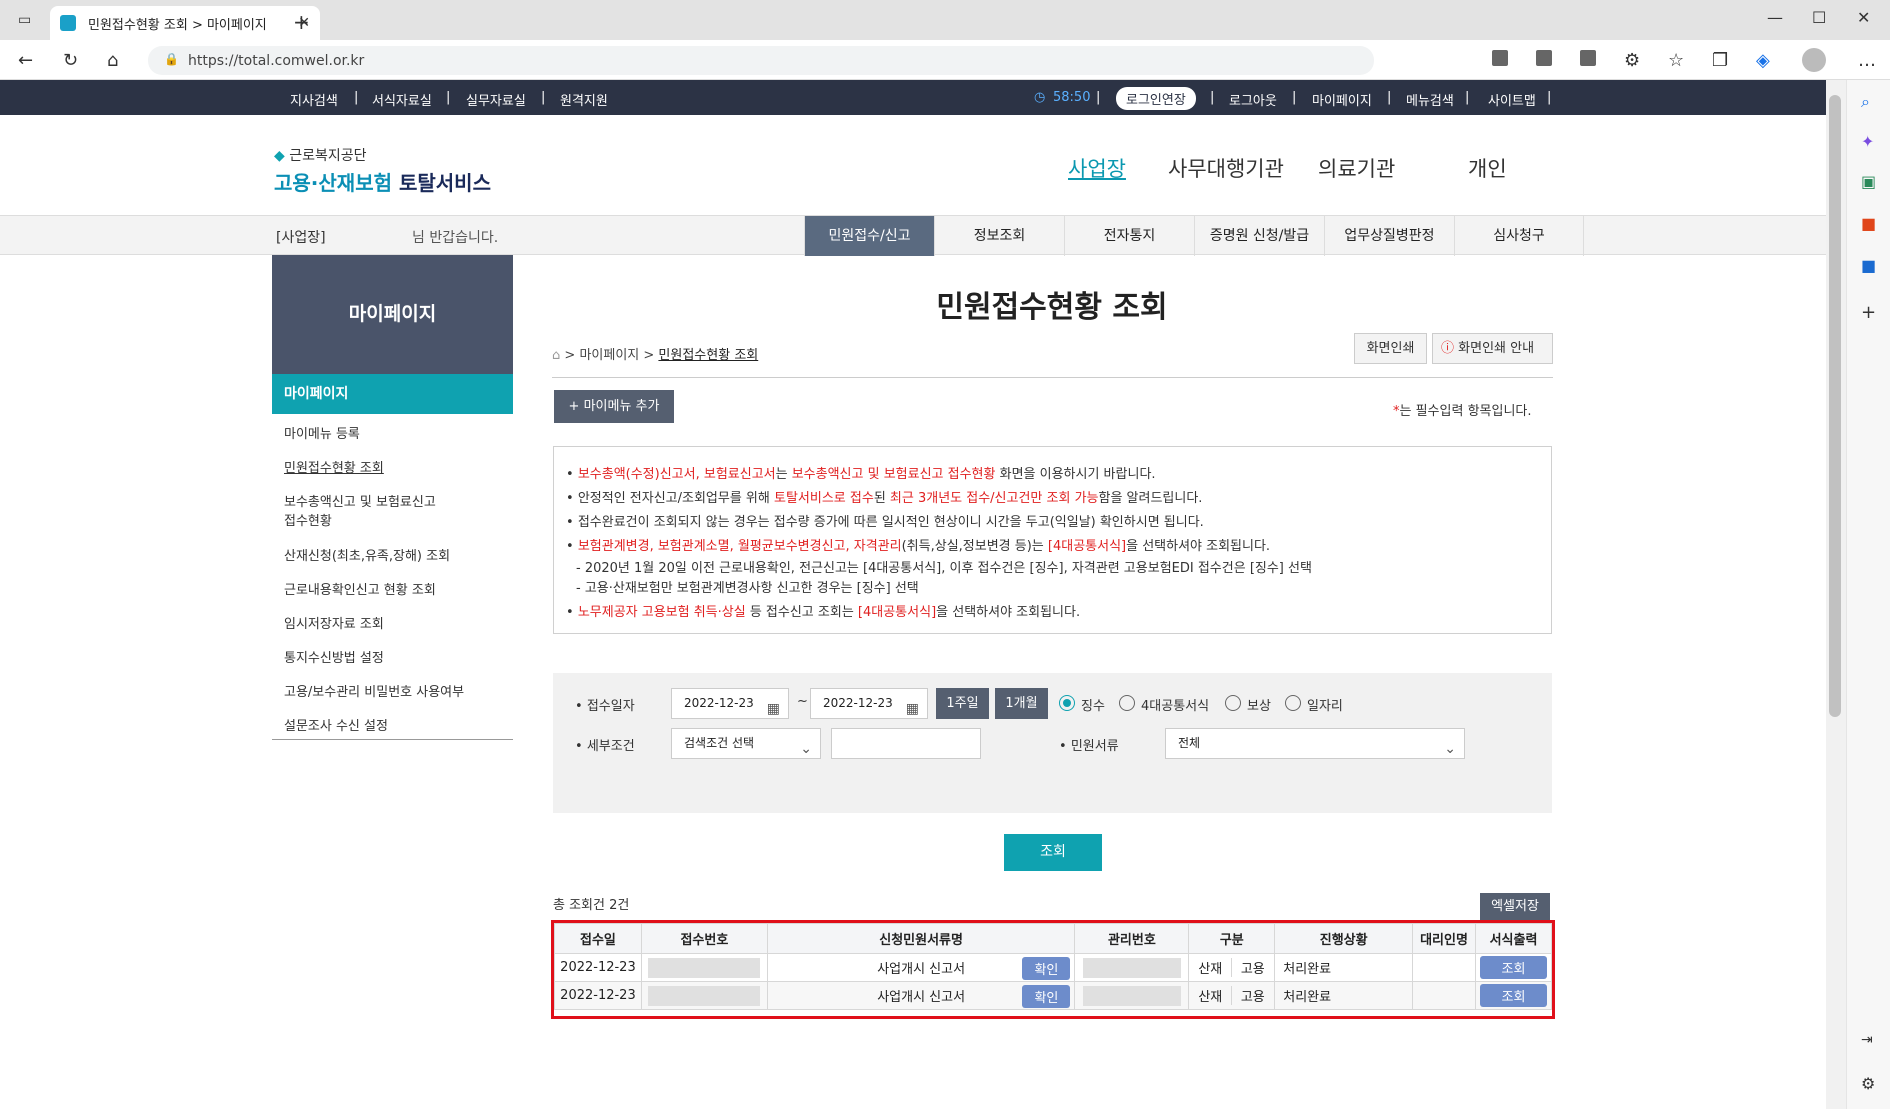 The height and width of the screenshot is (1109, 1890). Describe the element at coordinates (1819, 17) in the screenshot. I see `maximize-icon: ☐` at that location.